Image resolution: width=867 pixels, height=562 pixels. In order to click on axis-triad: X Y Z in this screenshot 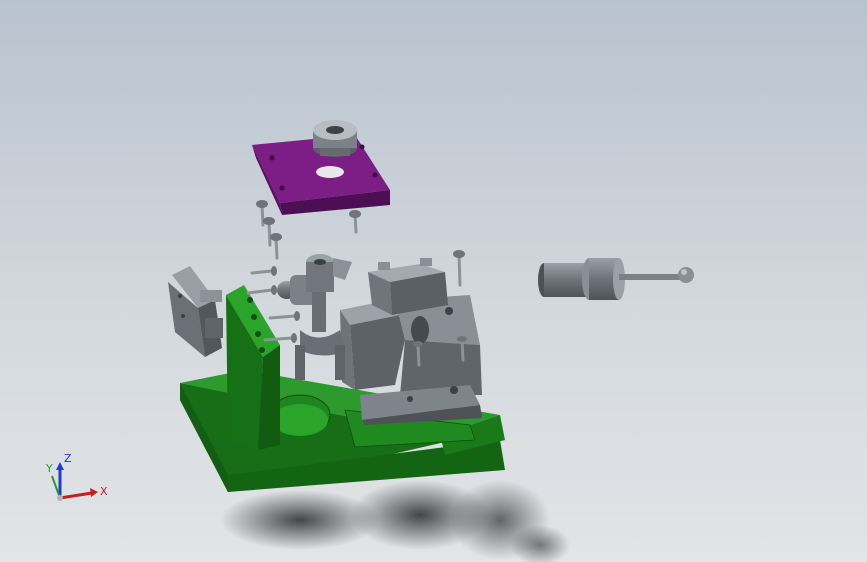, I will do `click(76, 476)`.